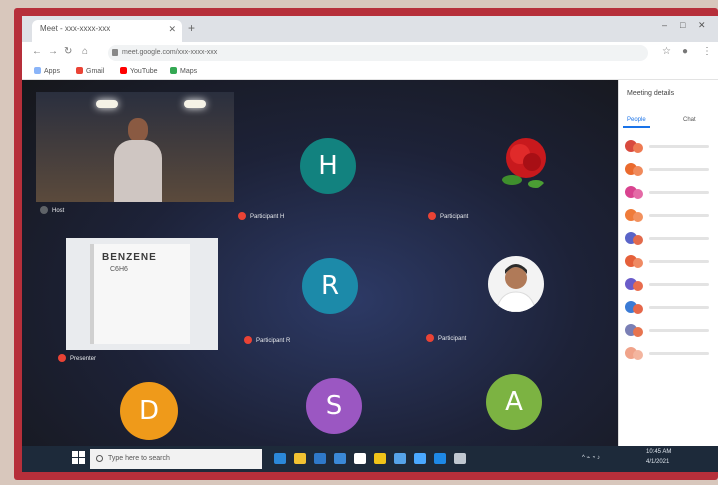  What do you see at coordinates (53, 51) in the screenshot?
I see `forward-icon: →` at bounding box center [53, 51].